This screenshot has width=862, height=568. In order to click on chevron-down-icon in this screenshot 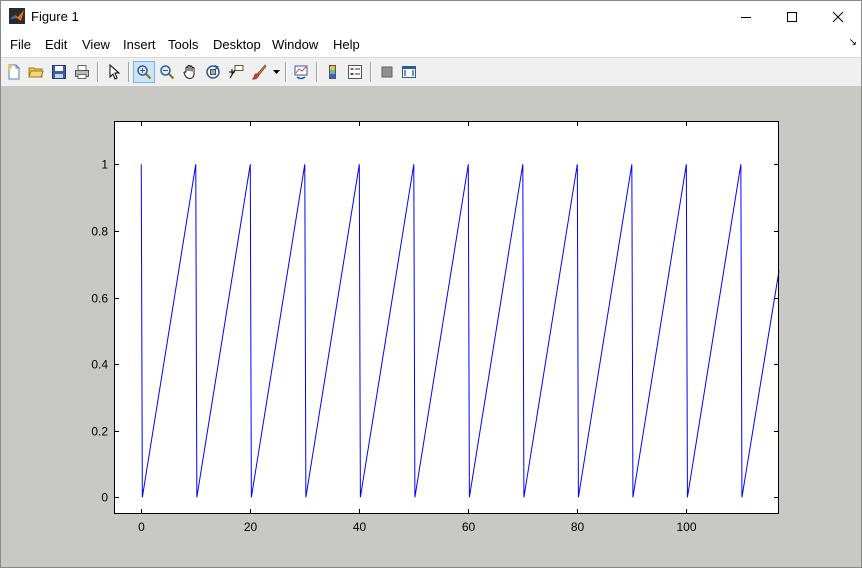, I will do `click(276, 71)`.